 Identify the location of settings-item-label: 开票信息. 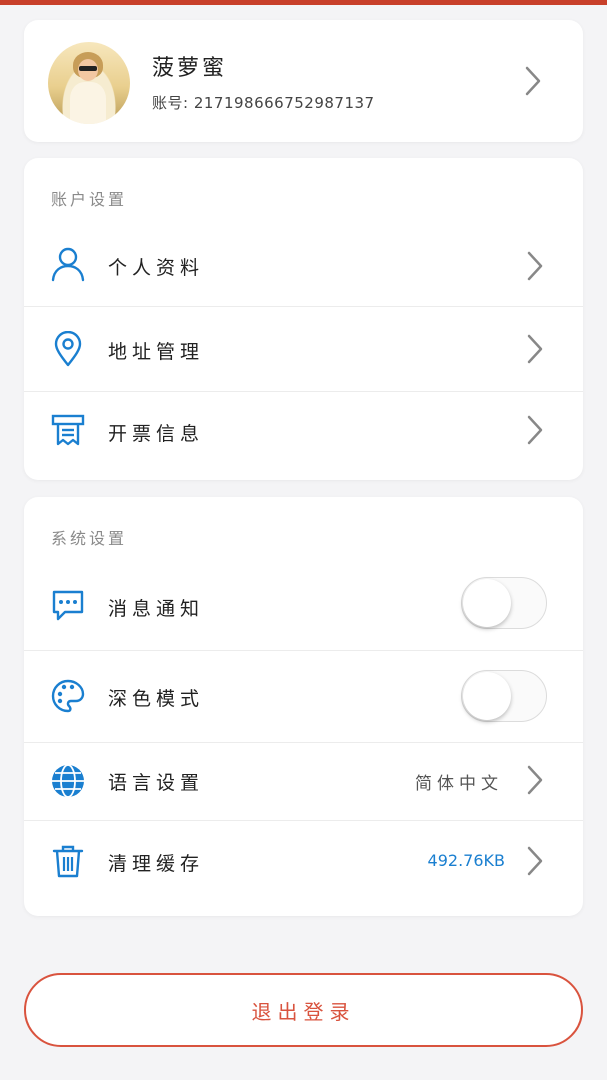
(156, 434).